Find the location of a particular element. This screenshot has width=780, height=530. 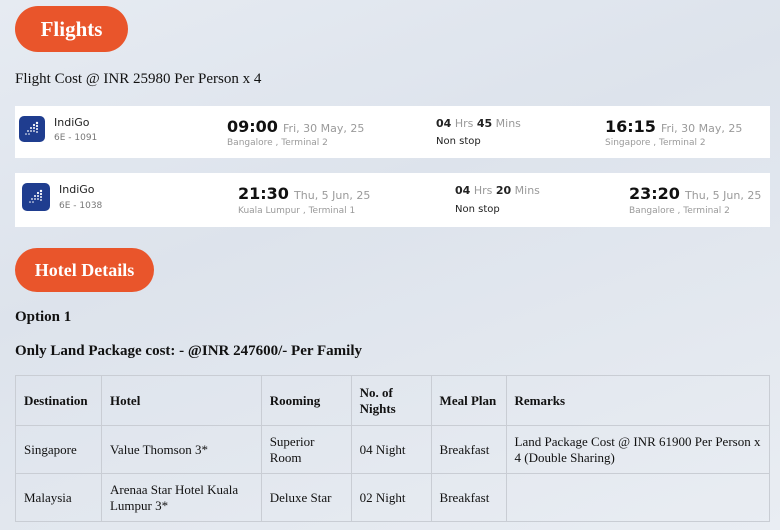

departure-date: Thu, 5 Jun, 25 is located at coordinates (332, 195).